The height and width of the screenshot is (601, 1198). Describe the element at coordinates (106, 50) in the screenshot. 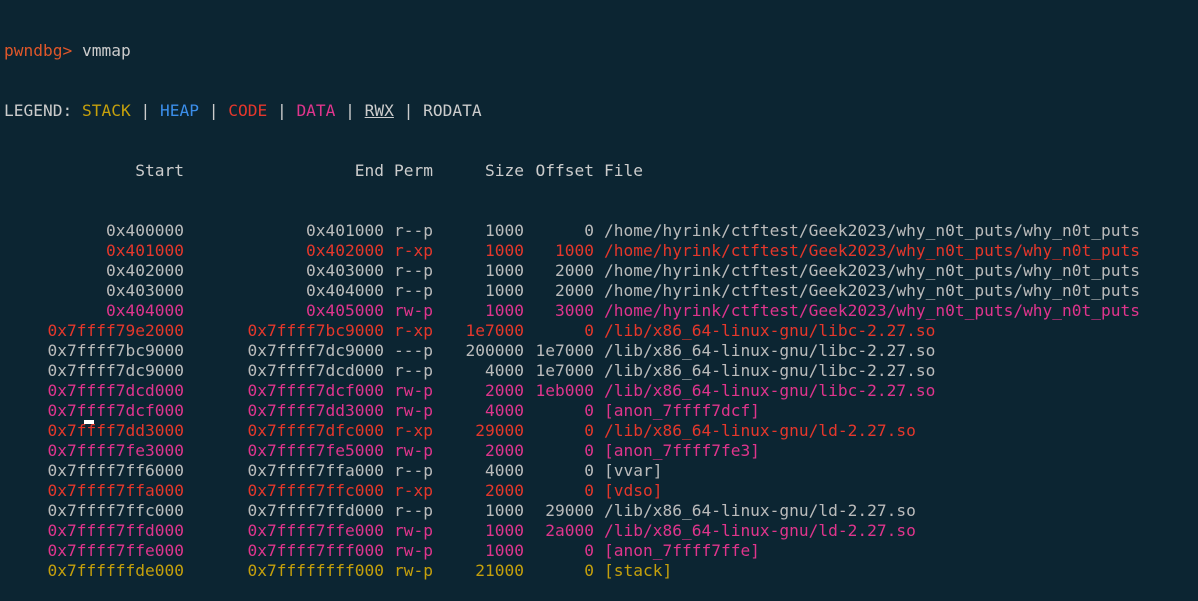

I see `command-text: vmmap` at that location.